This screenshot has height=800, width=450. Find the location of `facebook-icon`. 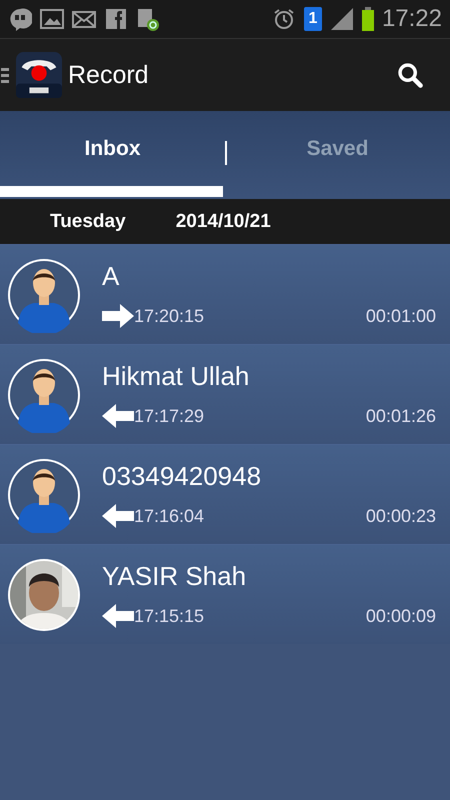

facebook-icon is located at coordinates (116, 19).